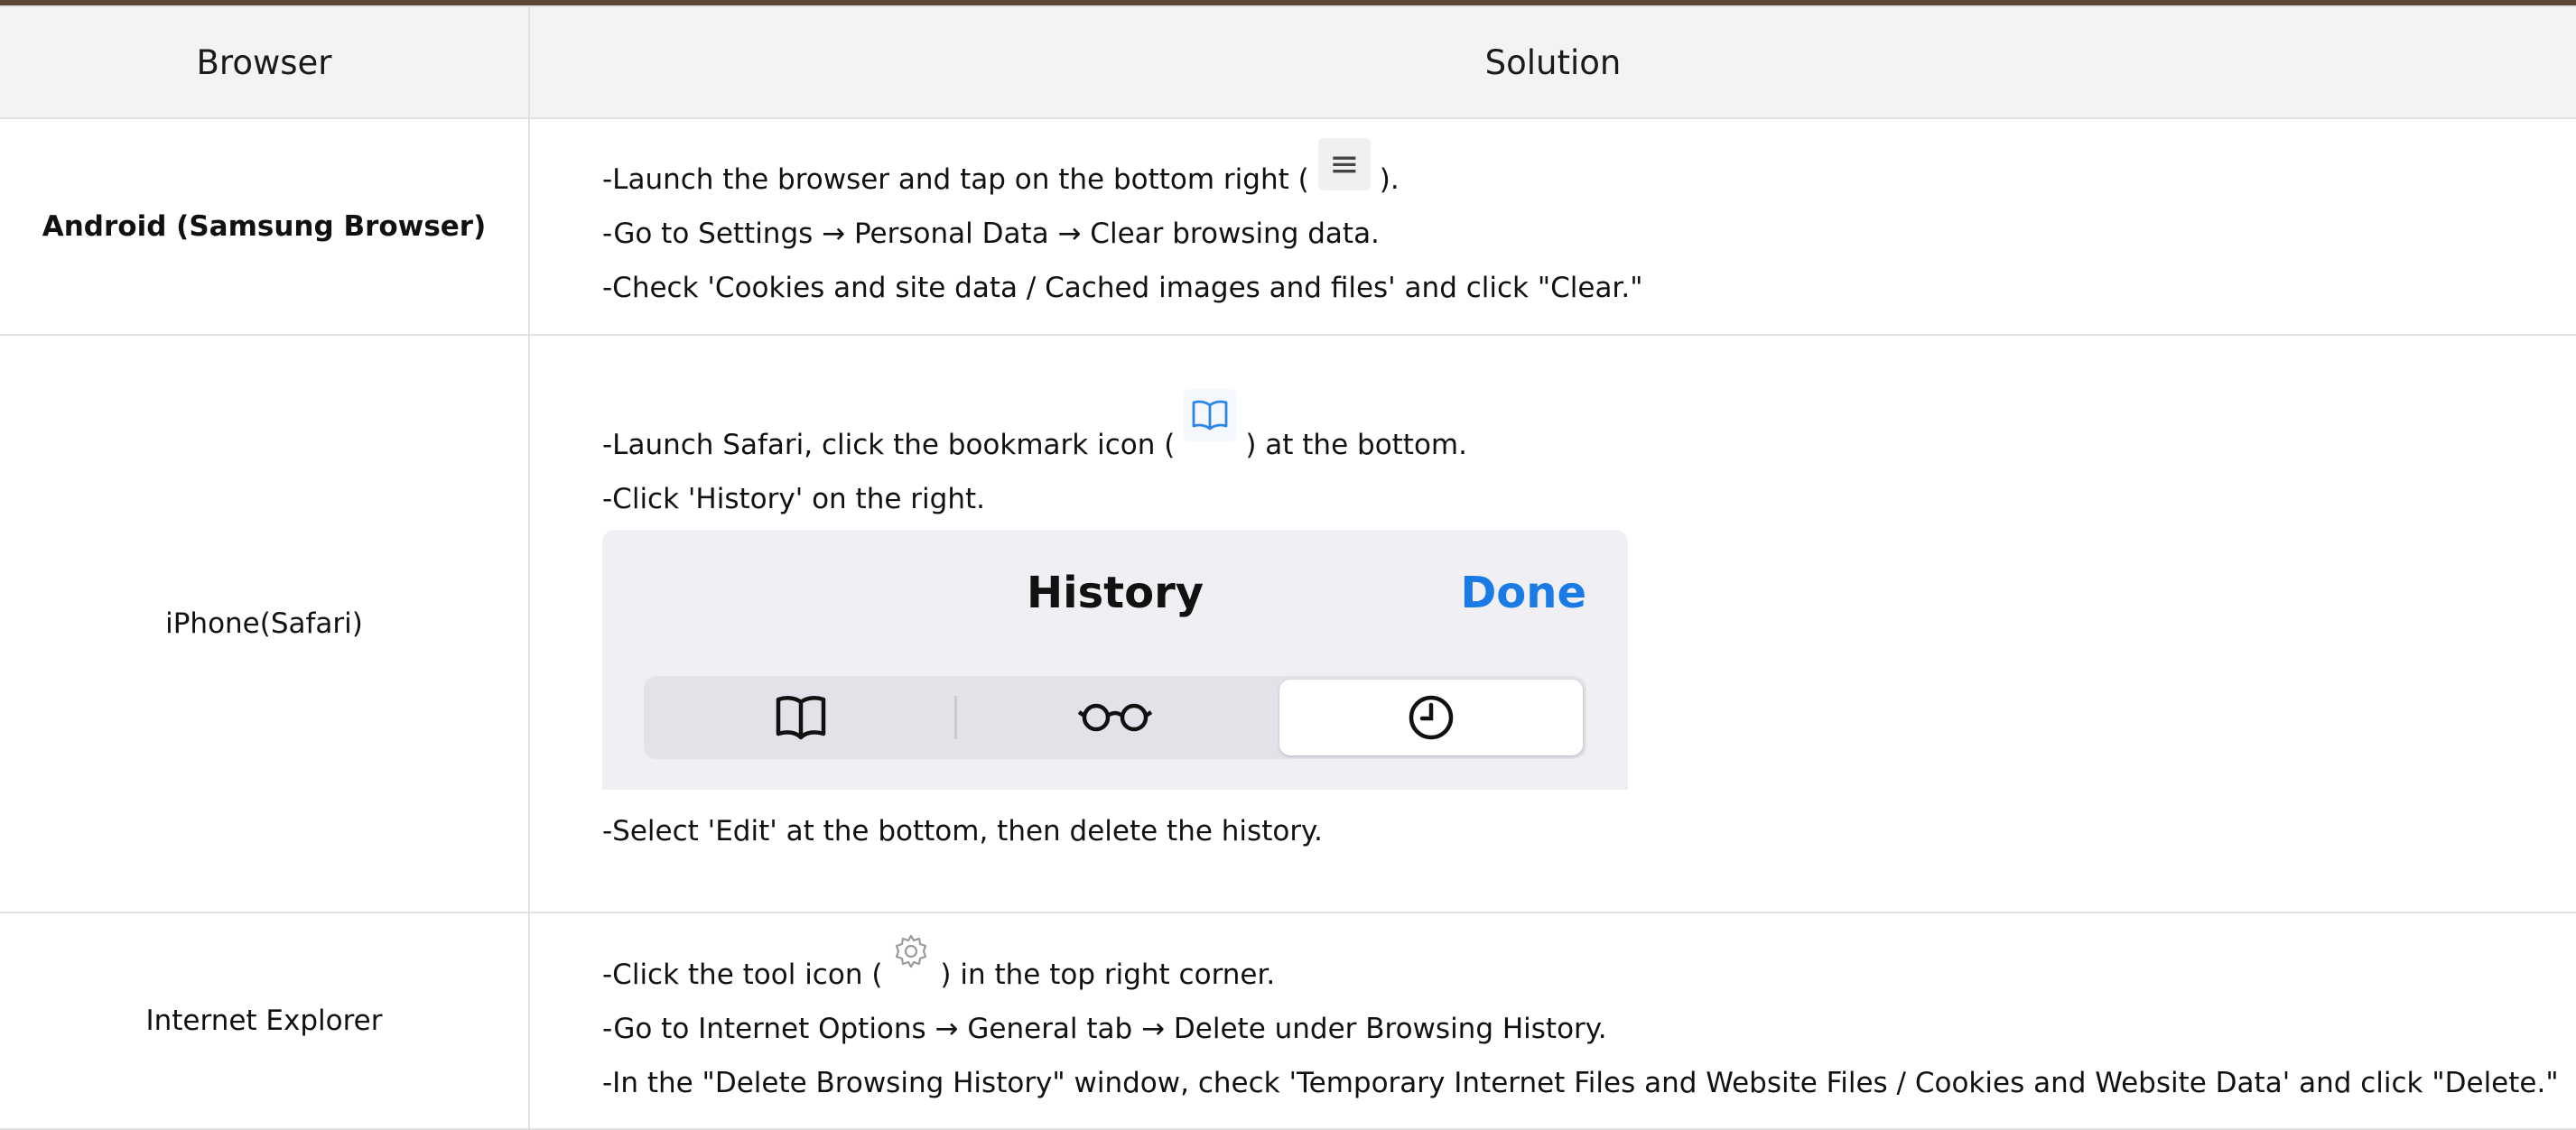 The image size is (2576, 1130). I want to click on menu-icon: ≡, so click(1344, 164).